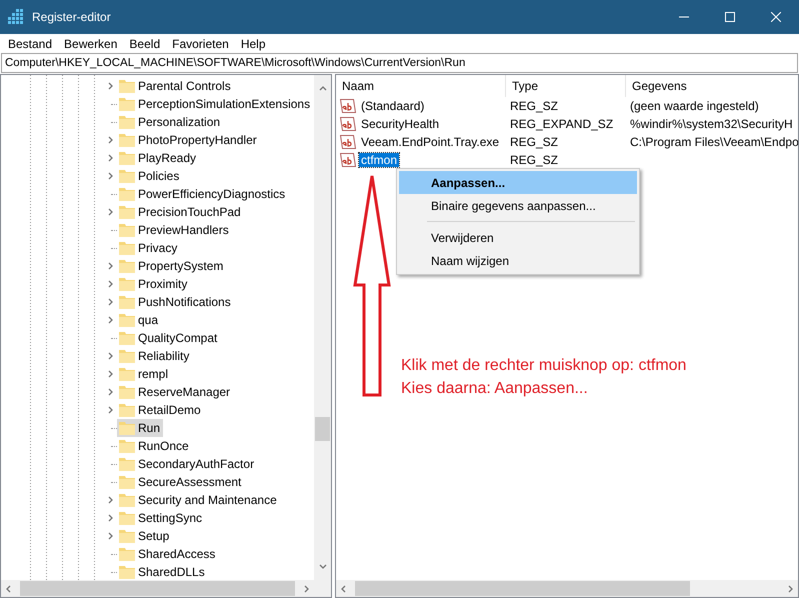  What do you see at coordinates (200, 43) in the screenshot?
I see `menu-item: Favorieten` at bounding box center [200, 43].